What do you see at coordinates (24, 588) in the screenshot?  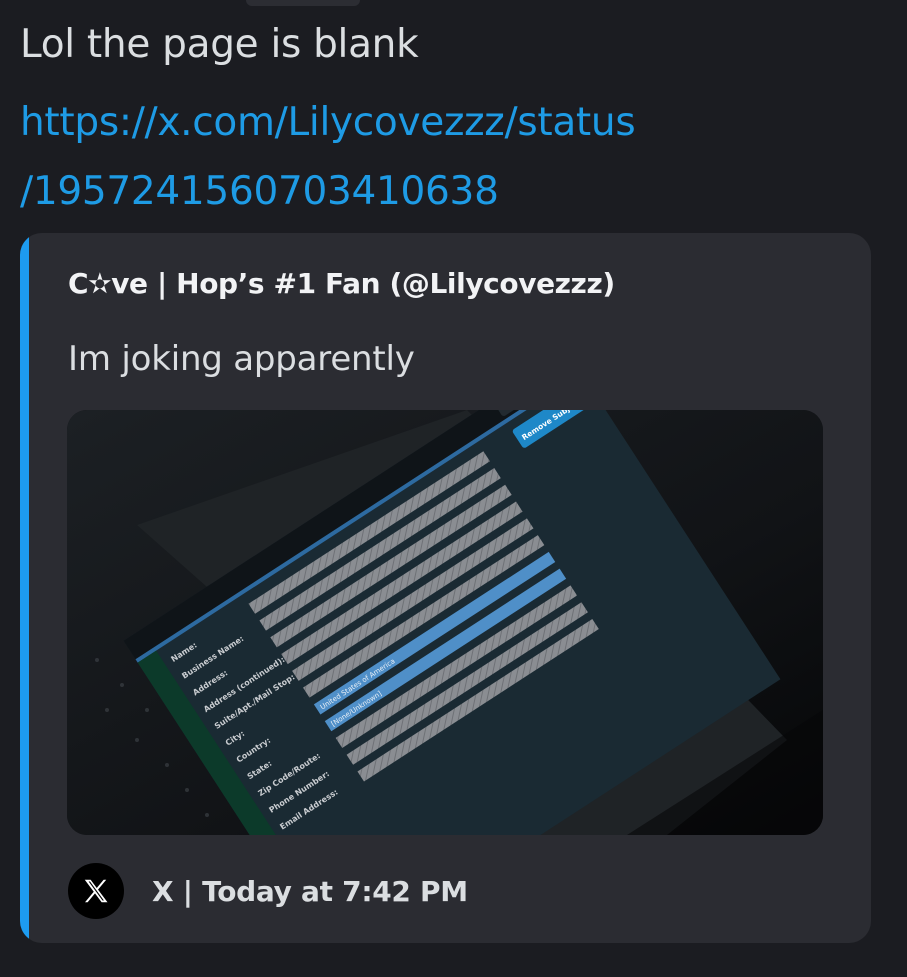 I see `embed-accent-bar` at bounding box center [24, 588].